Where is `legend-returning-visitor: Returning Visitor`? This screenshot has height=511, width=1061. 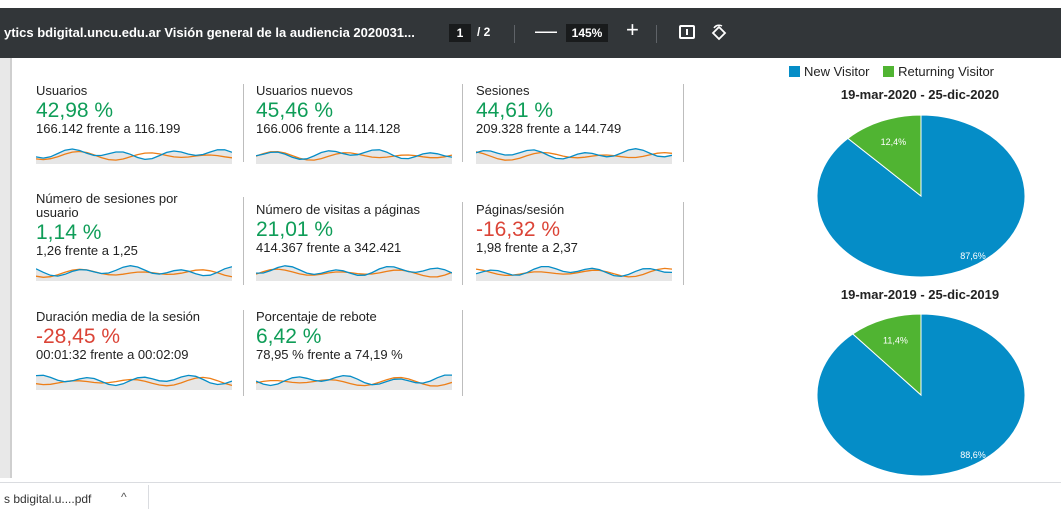 legend-returning-visitor: Returning Visitor is located at coordinates (946, 71).